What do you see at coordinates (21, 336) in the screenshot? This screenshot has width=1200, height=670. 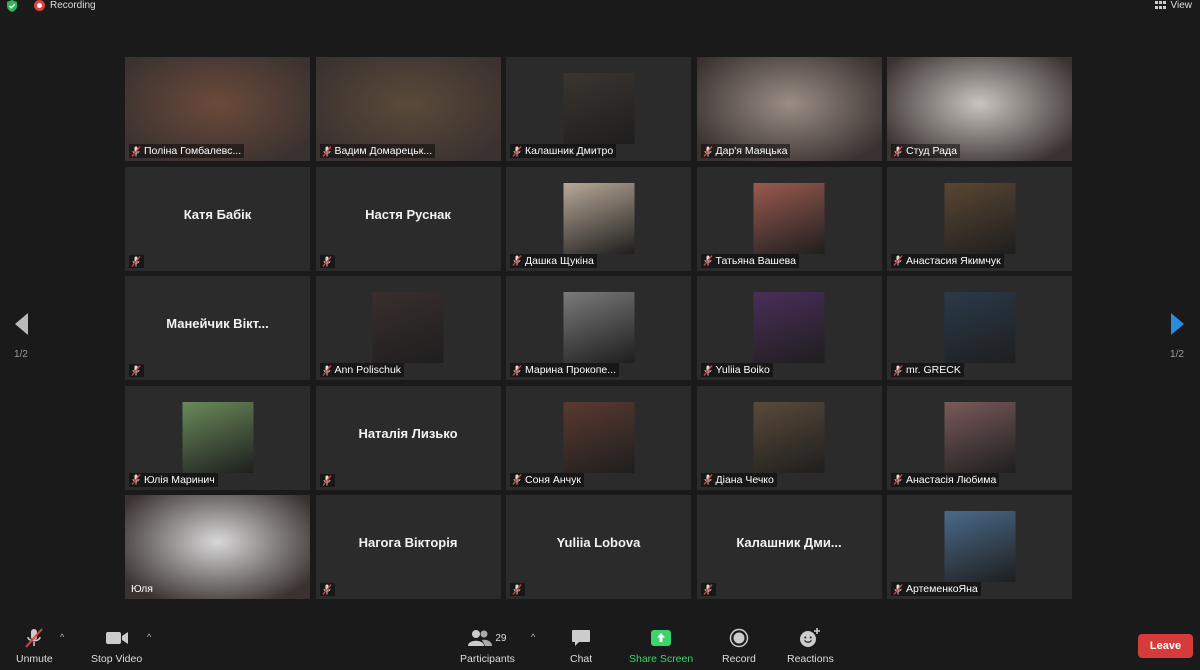 I see `previous-page-button: 1/2` at bounding box center [21, 336].